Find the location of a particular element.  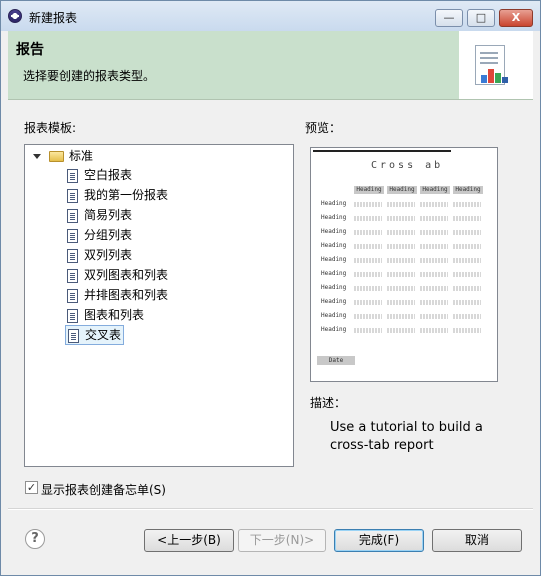

description-label: 描述： is located at coordinates (328, 403).